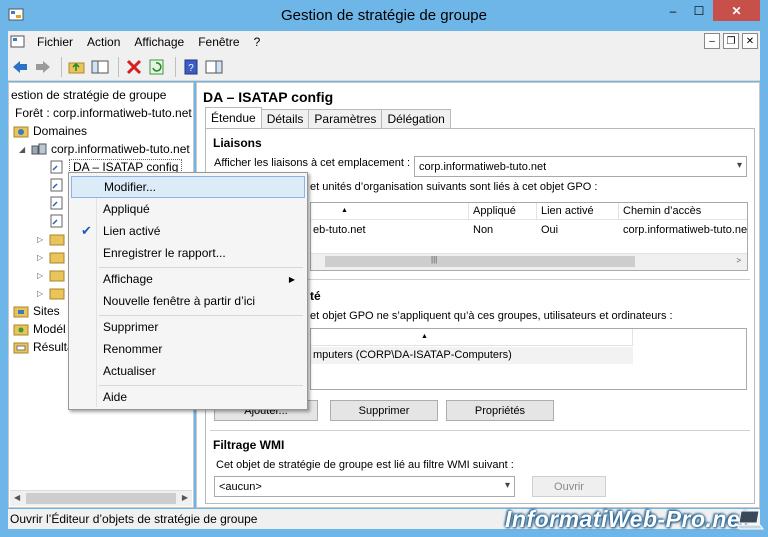 The width and height of the screenshot is (768, 537). I want to click on wmi-filter-value: <aucun>, so click(240, 486).